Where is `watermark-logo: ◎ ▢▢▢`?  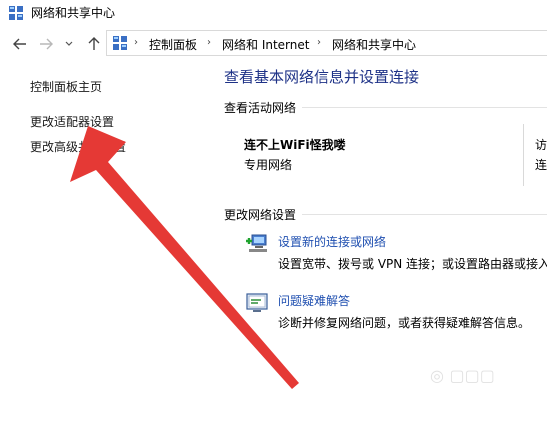
watermark-logo: ◎ ▢▢▢ is located at coordinates (462, 375).